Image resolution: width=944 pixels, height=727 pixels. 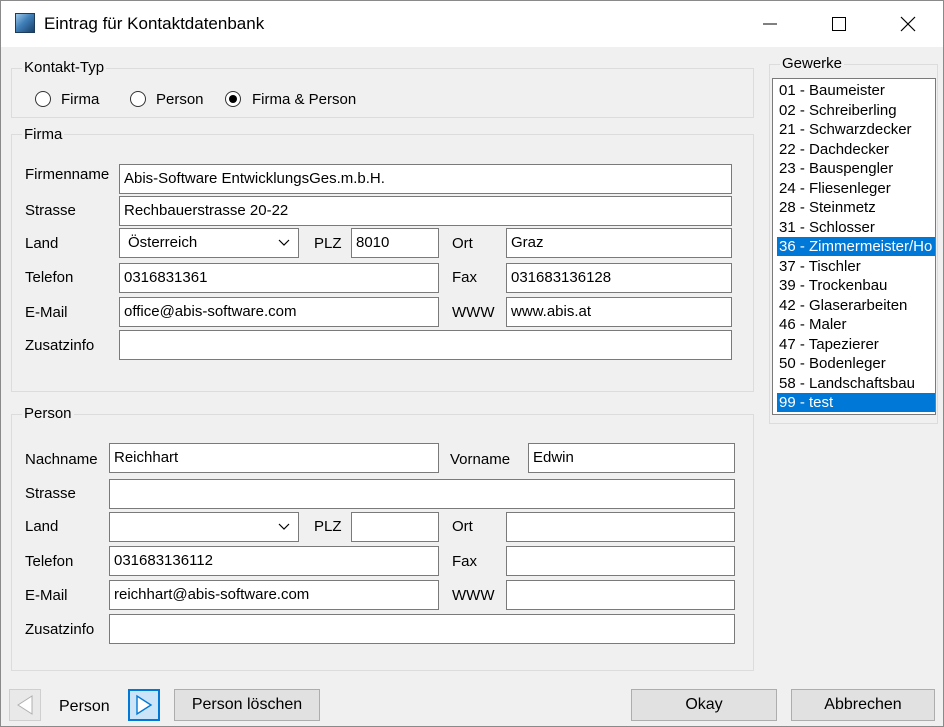 I want to click on person-email-input: reichhart@abis-software.com, so click(x=274, y=595).